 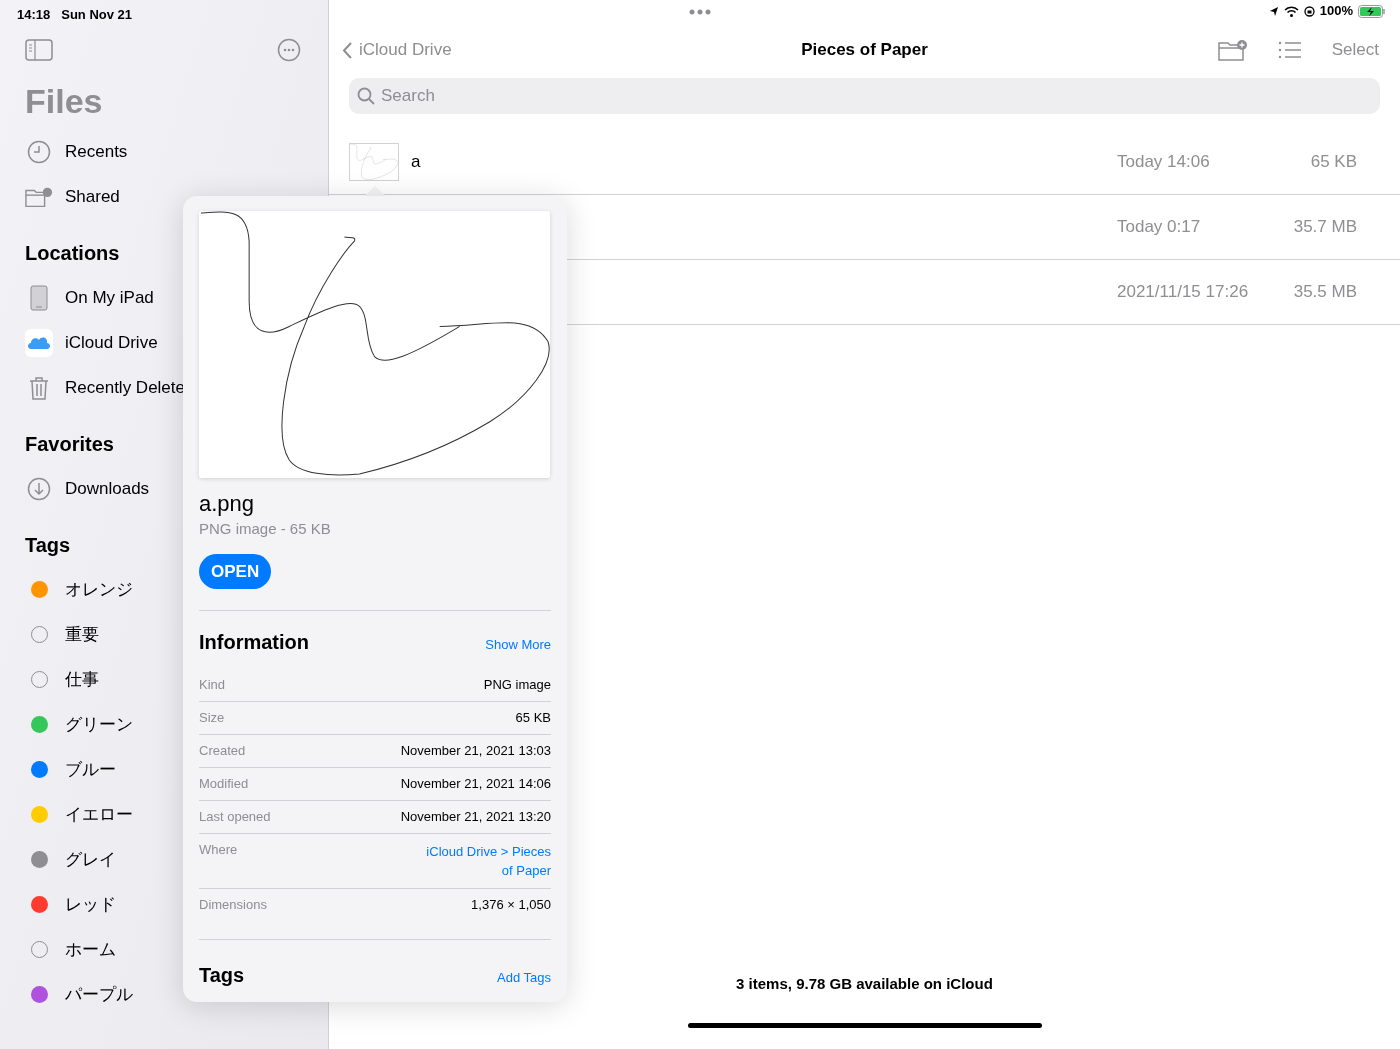 I want to click on tag-item: ブルー, so click(x=90, y=769).